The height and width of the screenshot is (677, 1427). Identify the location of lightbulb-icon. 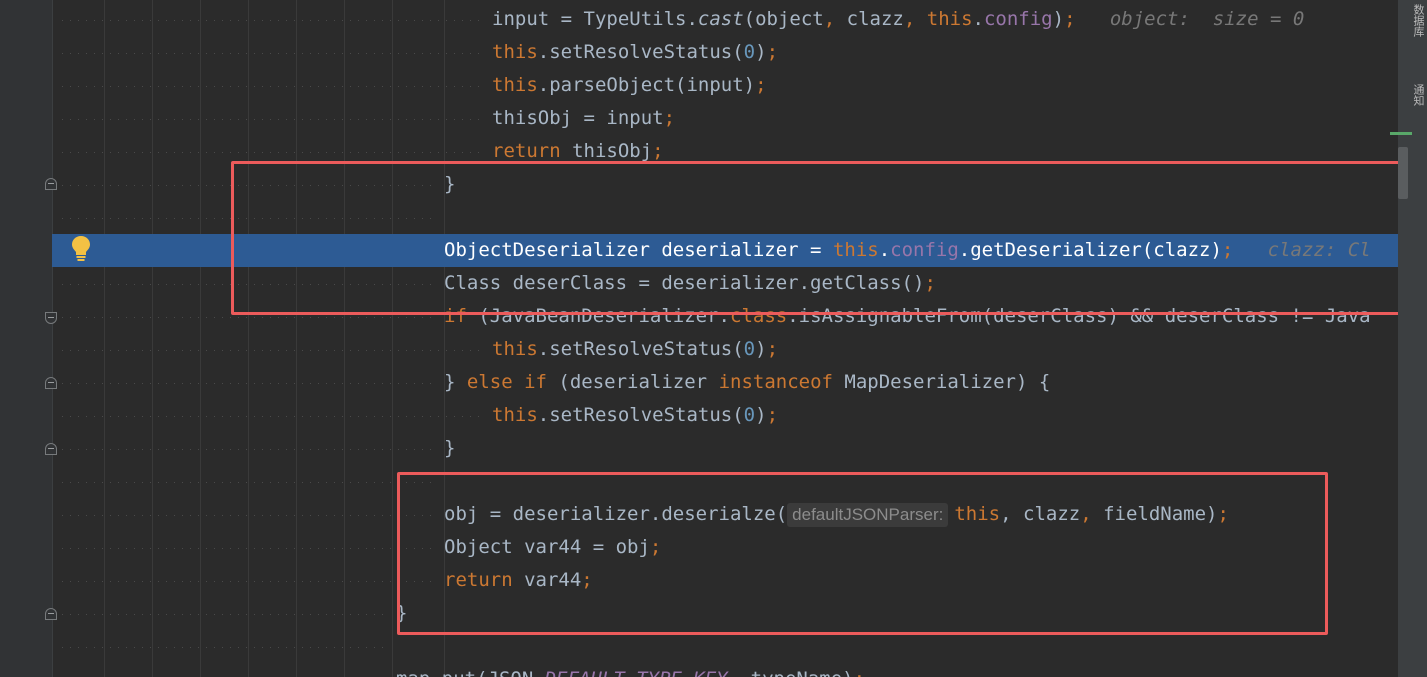
(81, 248).